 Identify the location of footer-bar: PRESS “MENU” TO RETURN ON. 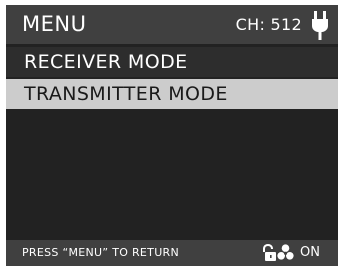
(172, 253).